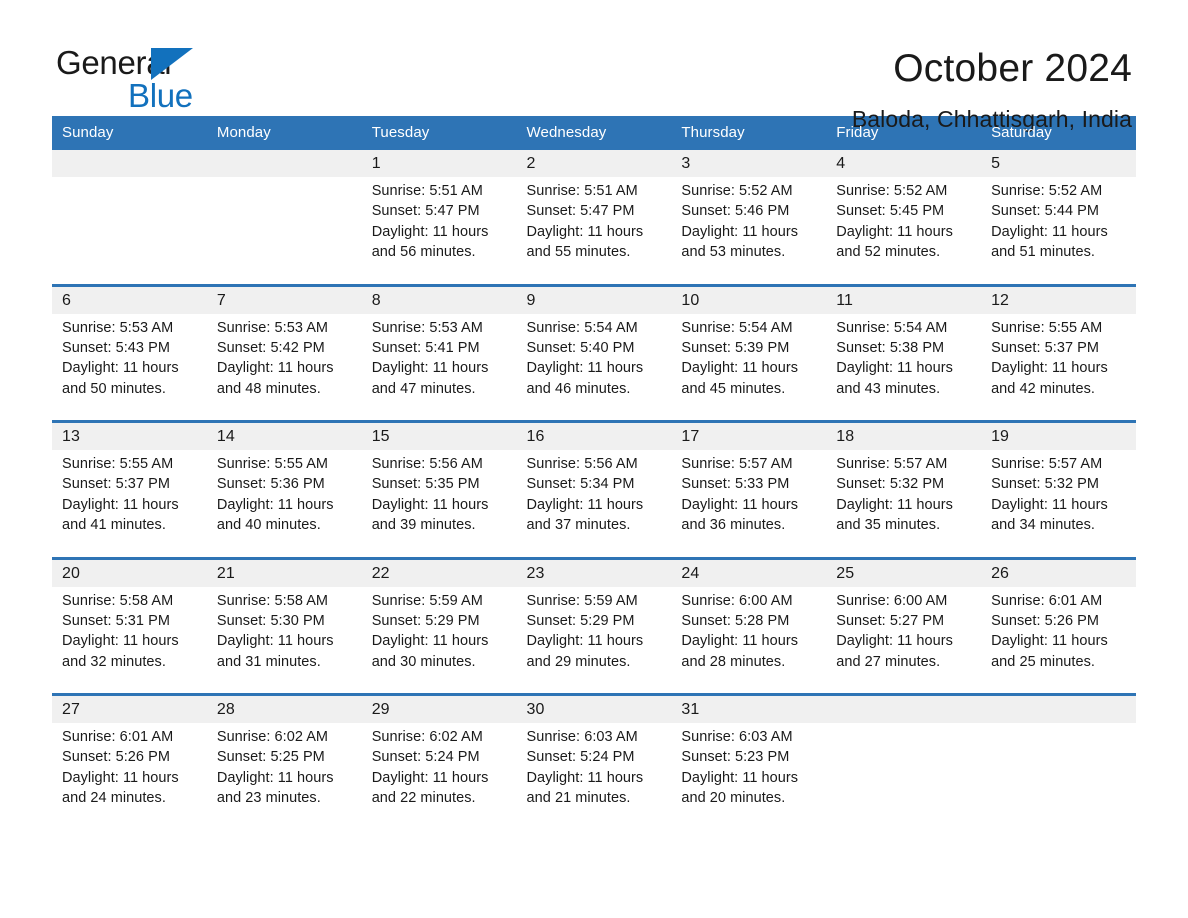 This screenshot has height=918, width=1188. Describe the element at coordinates (904, 435) in the screenshot. I see `day-number-cell: 18` at that location.